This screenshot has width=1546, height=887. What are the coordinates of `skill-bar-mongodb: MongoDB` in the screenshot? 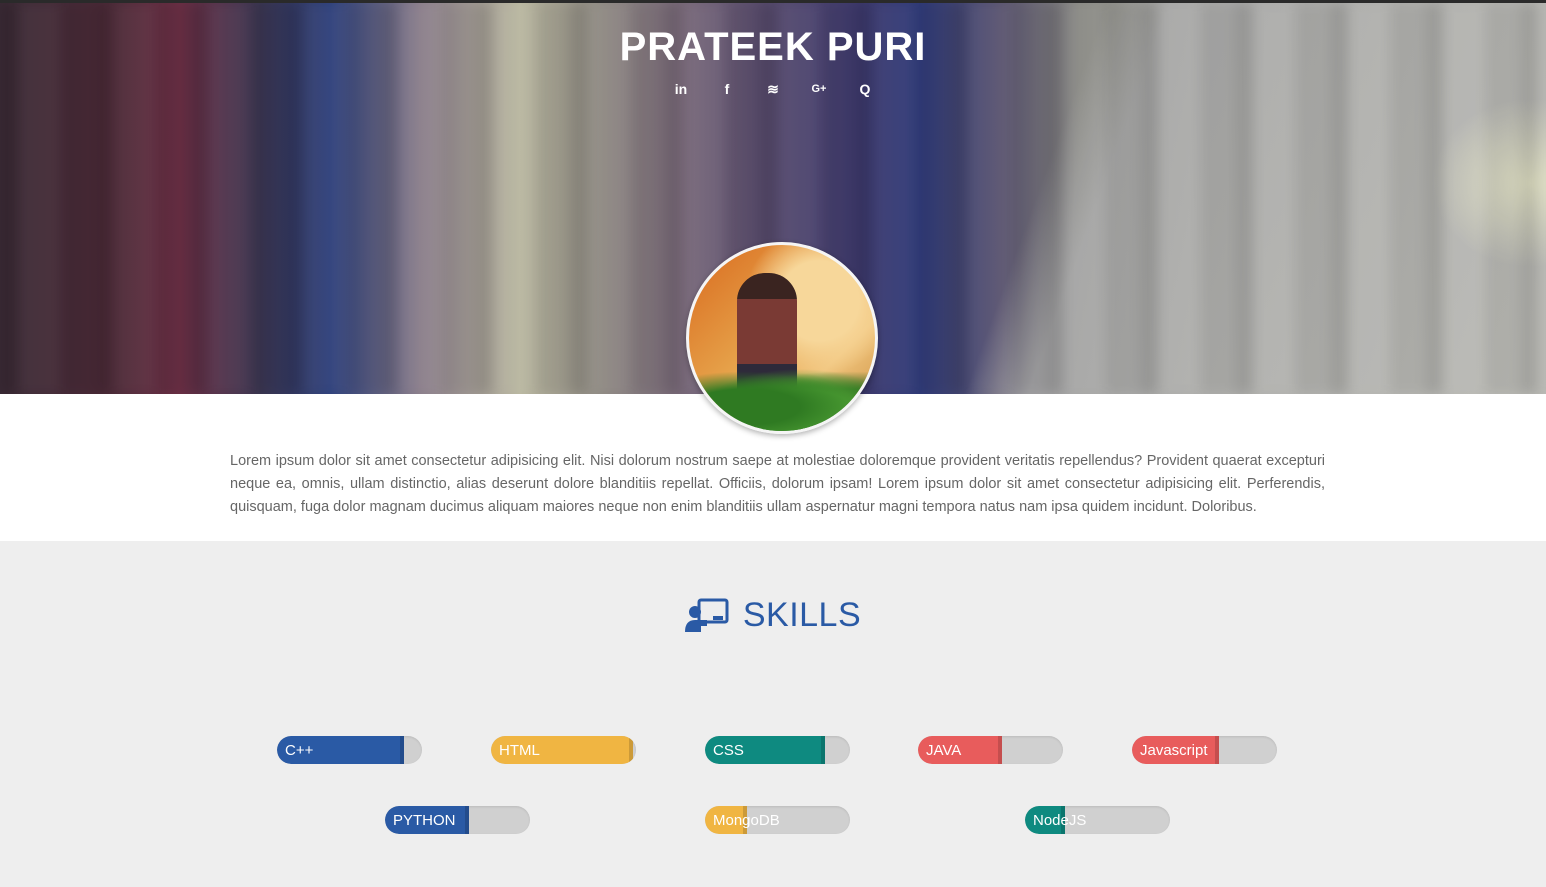 It's located at (777, 820).